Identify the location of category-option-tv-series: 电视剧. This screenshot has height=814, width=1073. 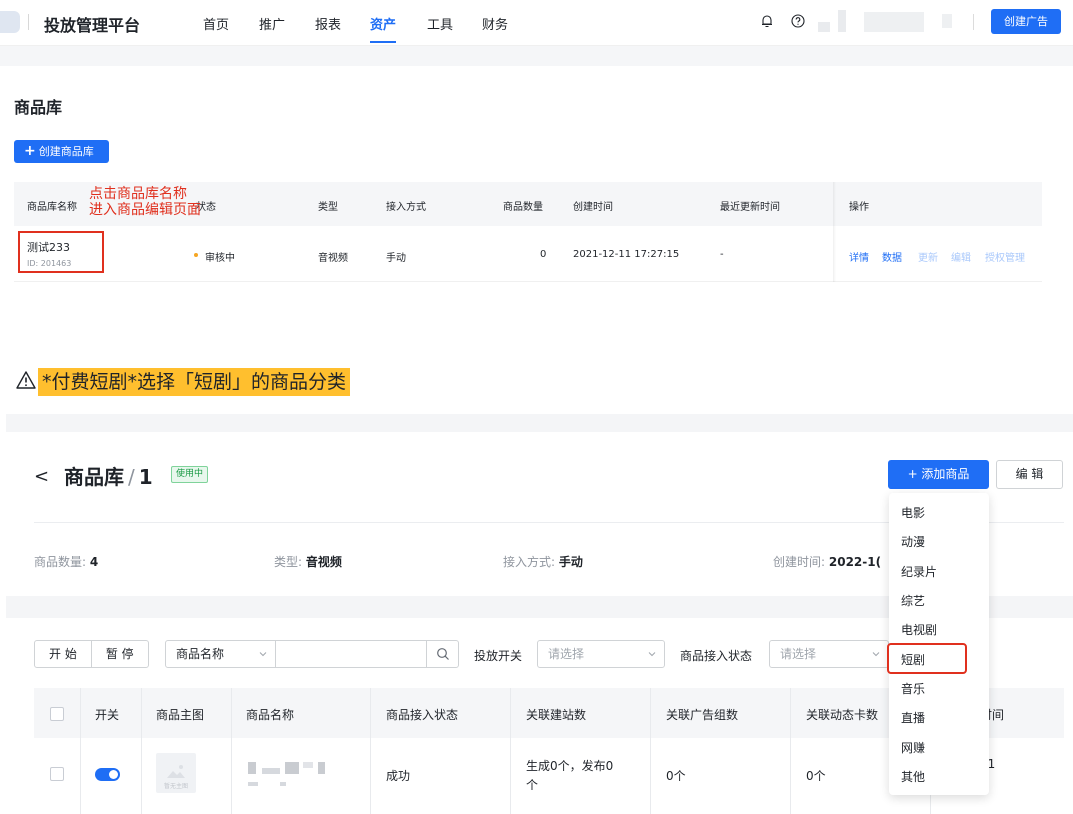
(919, 629).